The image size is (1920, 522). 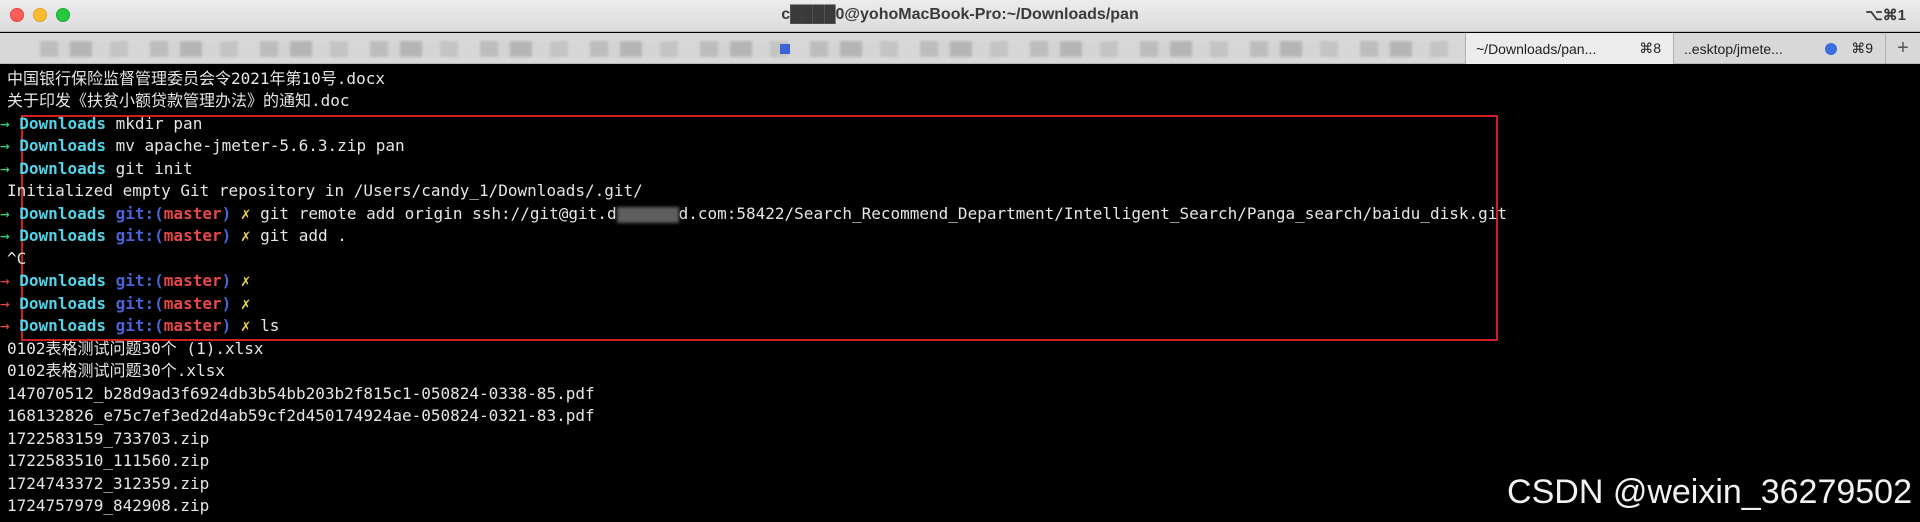 I want to click on command-text: ls, so click(x=270, y=325).